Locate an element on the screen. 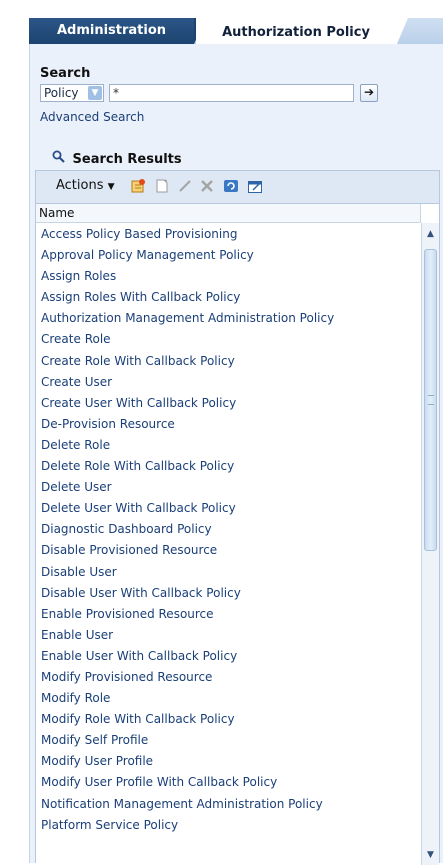  table-row: Modify Role is located at coordinates (228, 698).